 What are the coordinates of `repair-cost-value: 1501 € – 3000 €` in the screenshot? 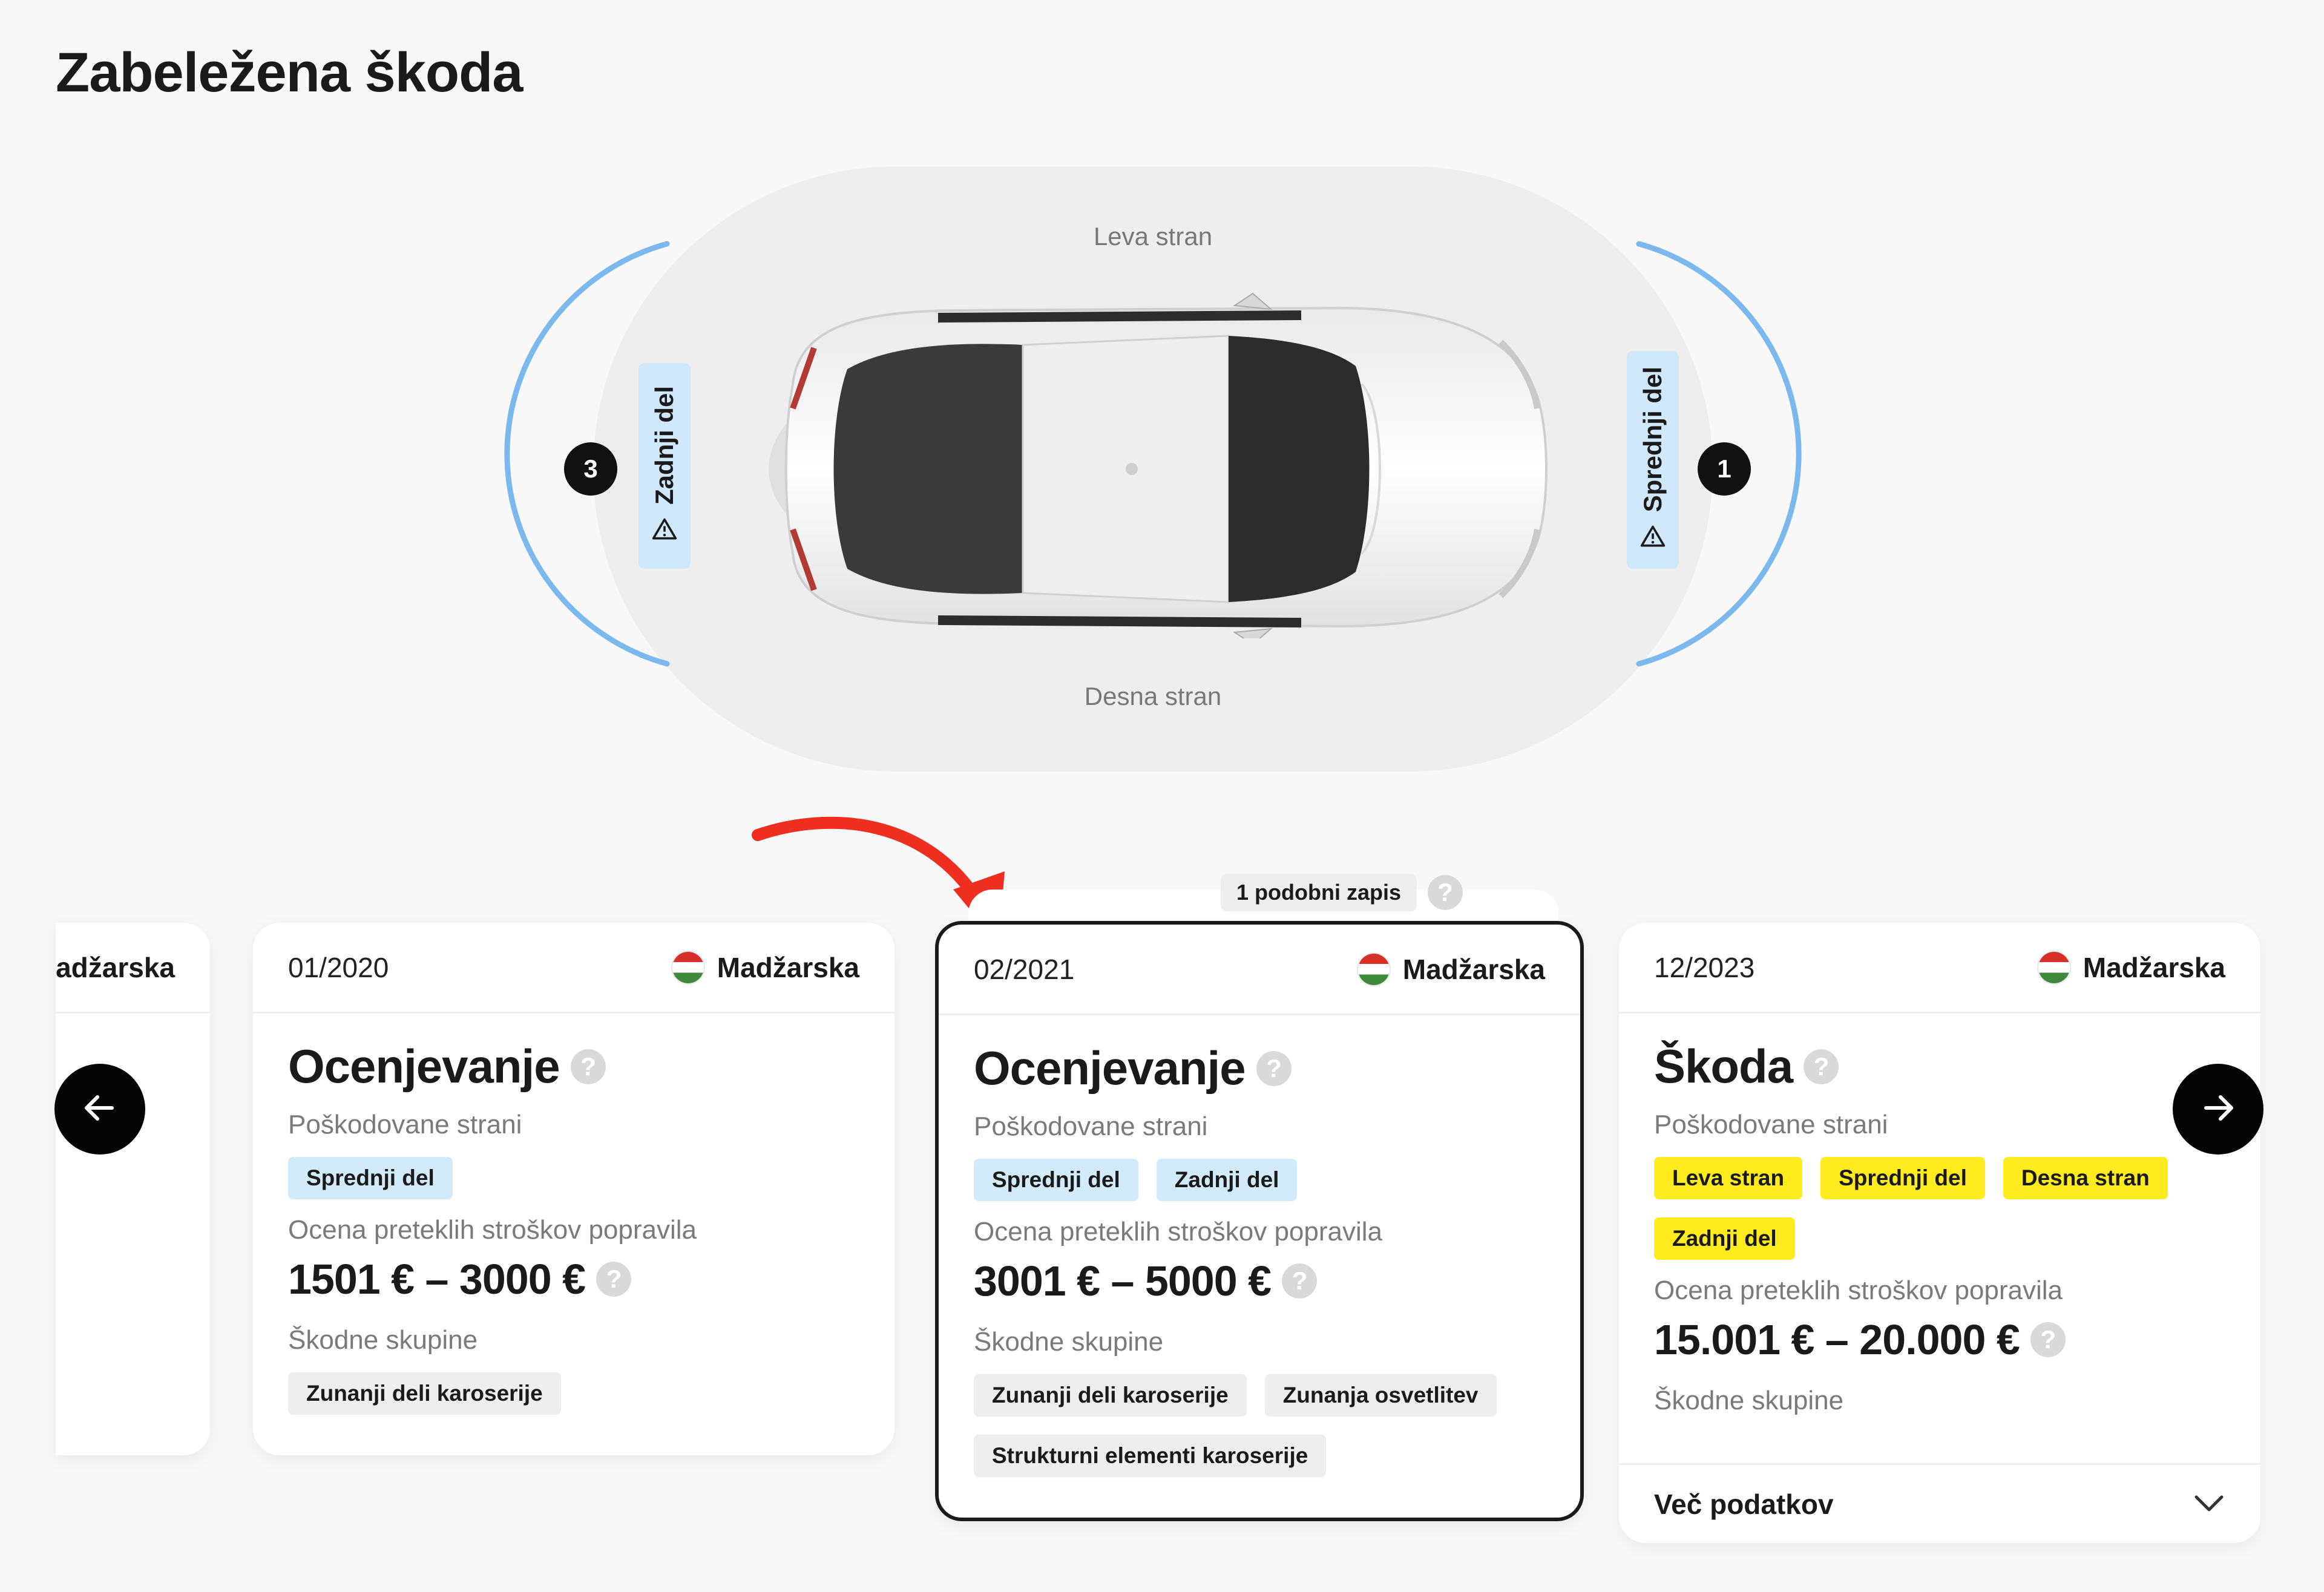 It's located at (437, 1279).